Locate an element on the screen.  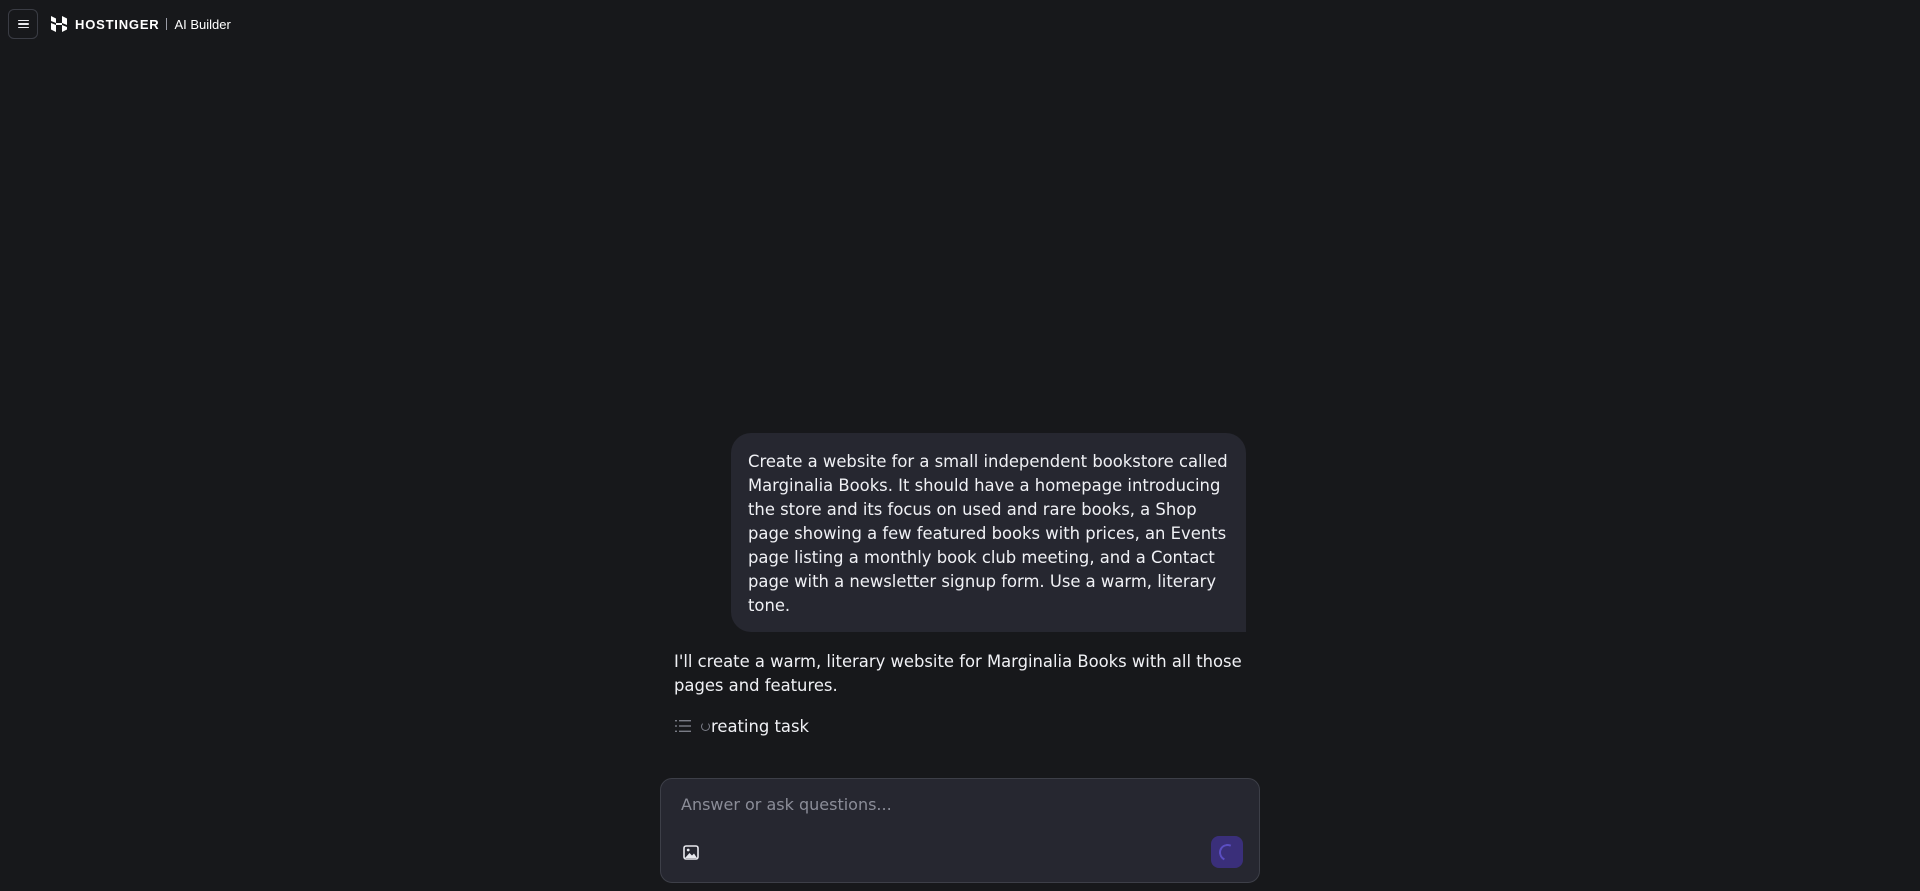
list-icon is located at coordinates (683, 726).